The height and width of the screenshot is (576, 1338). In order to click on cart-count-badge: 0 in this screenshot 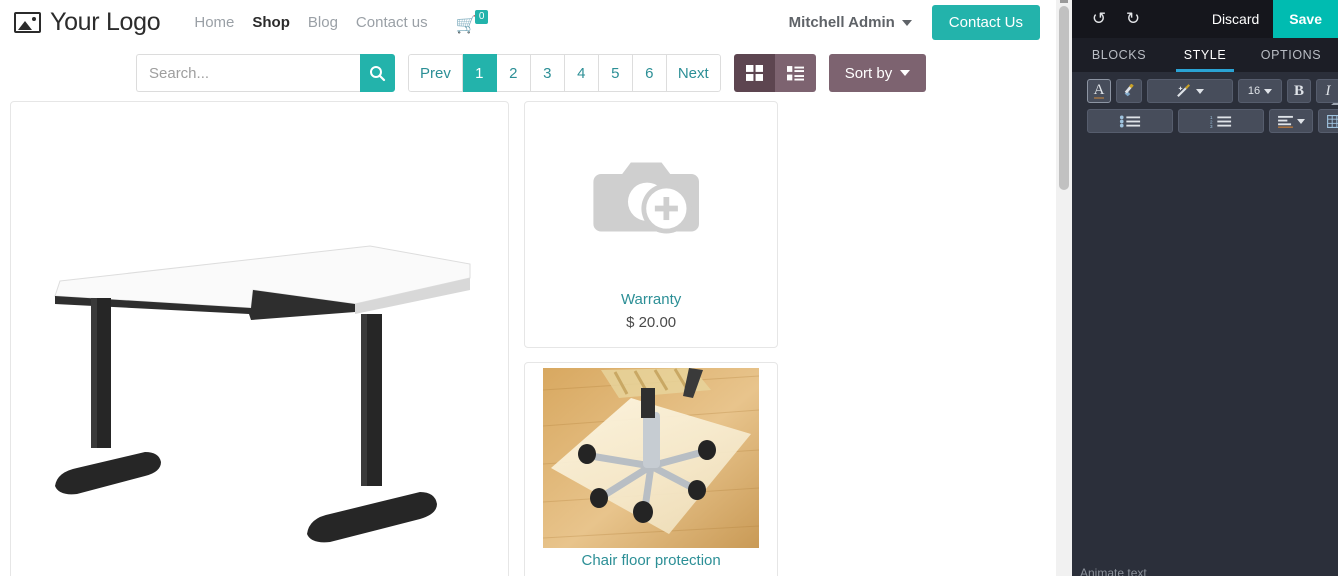, I will do `click(481, 16)`.